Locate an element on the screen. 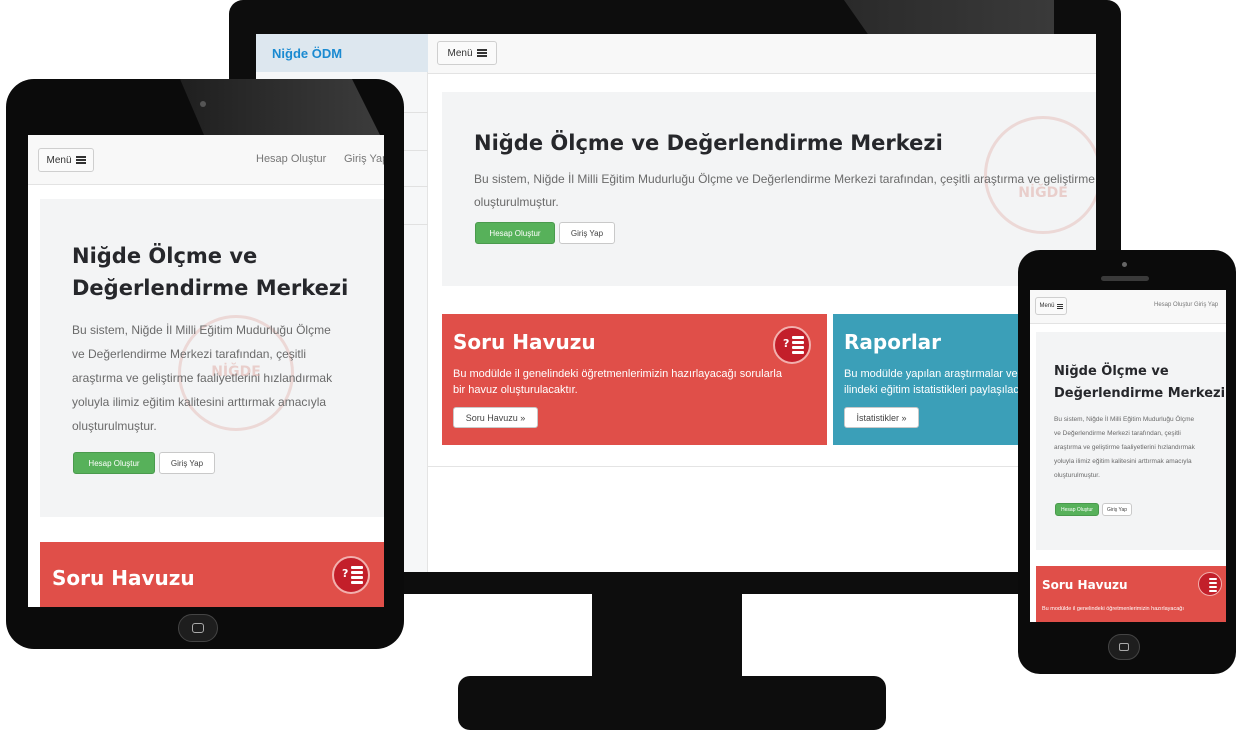  desktop-topnav is located at coordinates (762, 54).